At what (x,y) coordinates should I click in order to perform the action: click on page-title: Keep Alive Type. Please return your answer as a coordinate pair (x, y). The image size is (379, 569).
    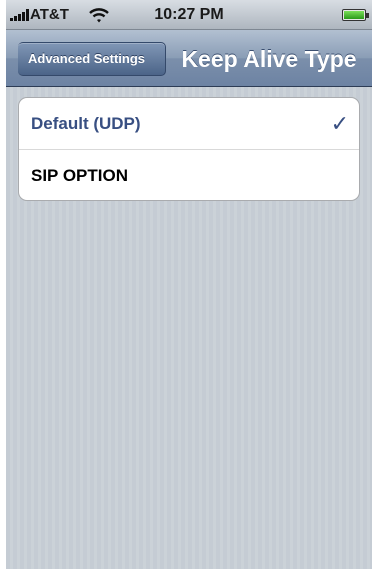
    Looking at the image, I should click on (269, 59).